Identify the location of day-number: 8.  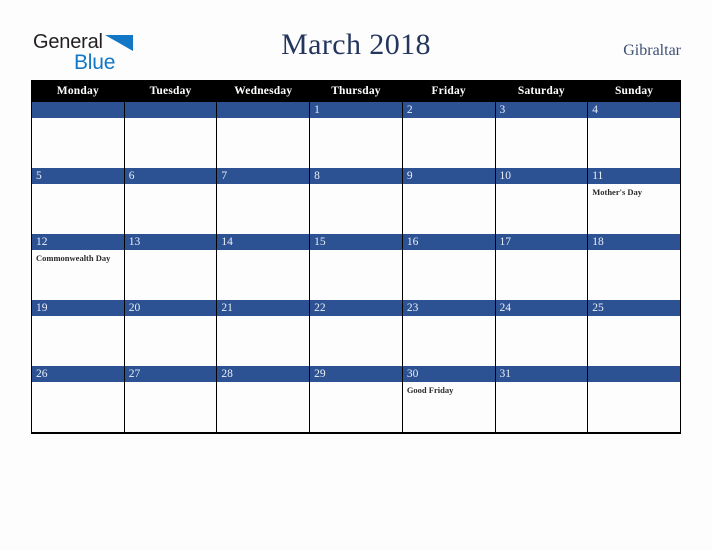
(356, 176).